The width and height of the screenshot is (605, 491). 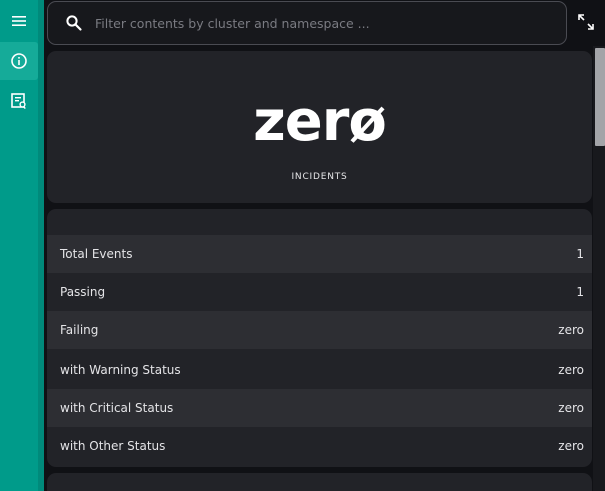 What do you see at coordinates (79, 330) in the screenshot?
I see `stat-label: Failing` at bounding box center [79, 330].